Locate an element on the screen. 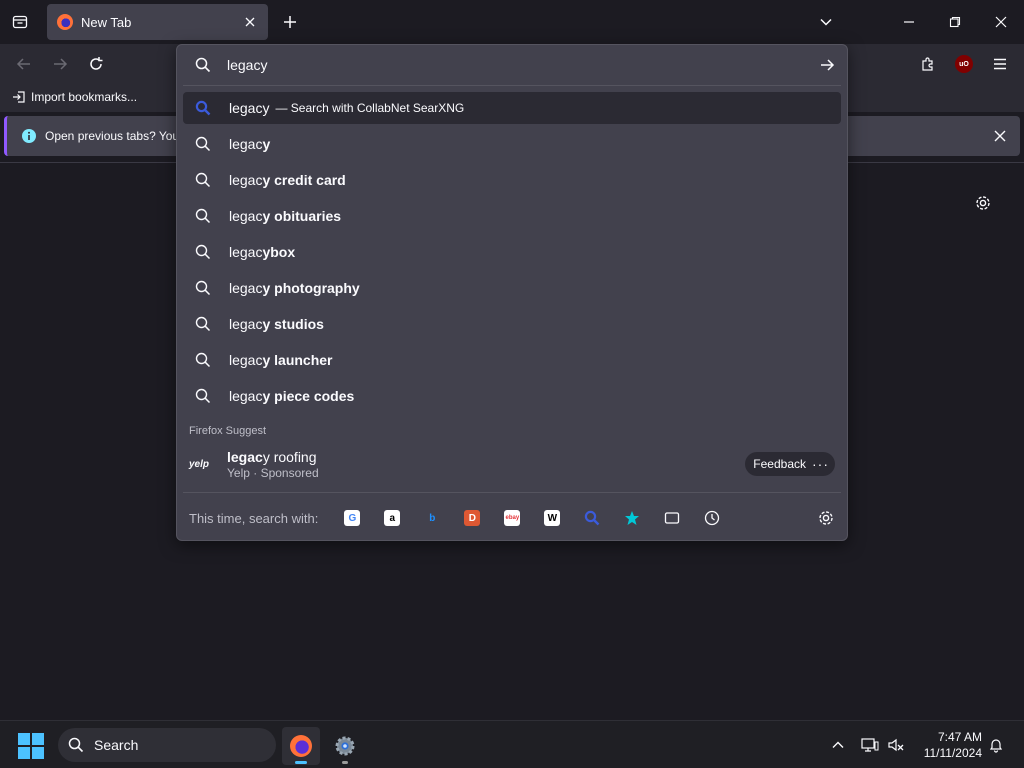  tab-new-tab: New Tab is located at coordinates (157, 22).